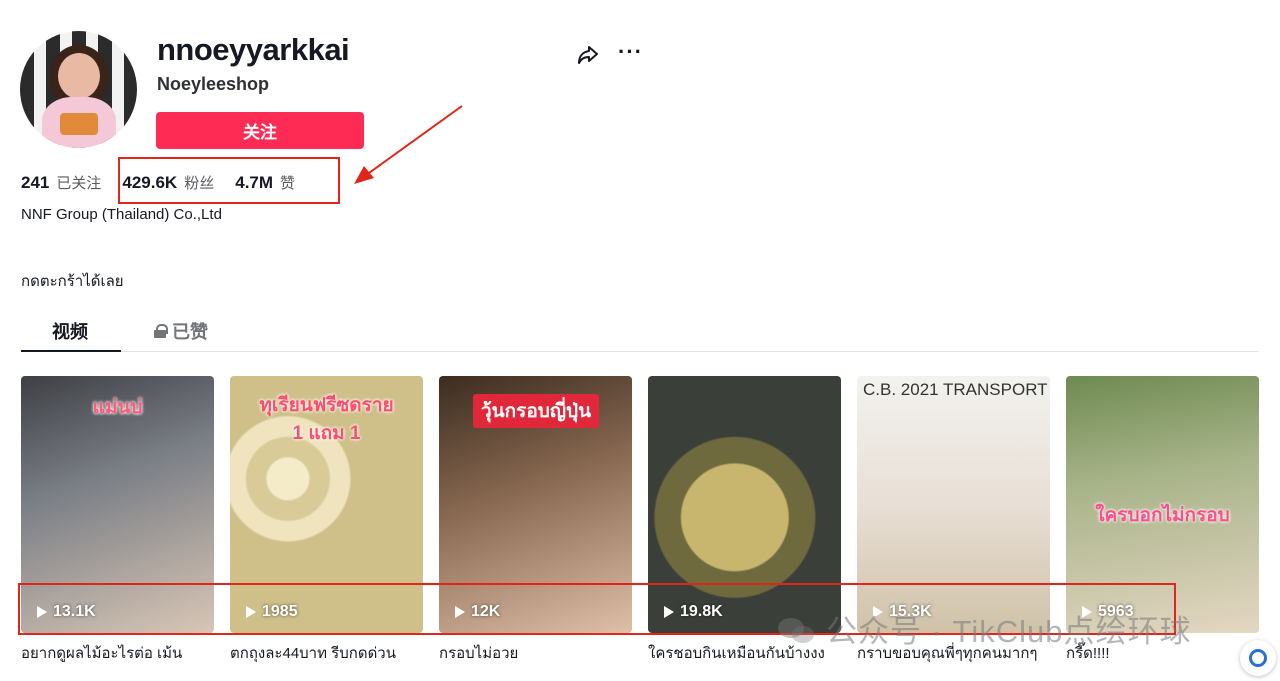 The image size is (1280, 681). Describe the element at coordinates (79, 183) in the screenshot. I see `following-label: 已关注` at that location.